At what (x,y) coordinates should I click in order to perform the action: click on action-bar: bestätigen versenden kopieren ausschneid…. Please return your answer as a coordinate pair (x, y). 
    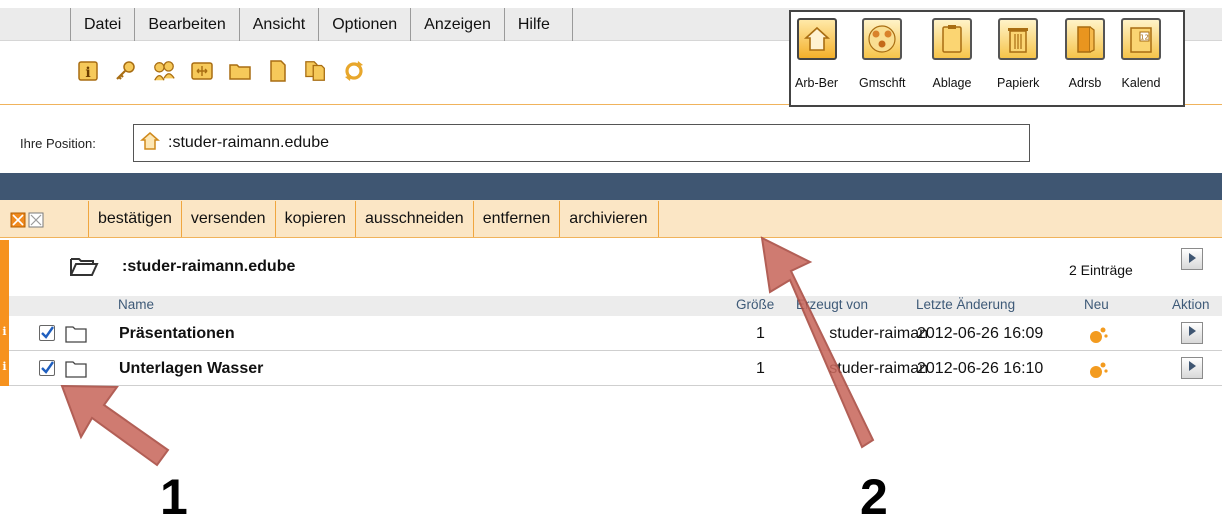
    Looking at the image, I should click on (611, 219).